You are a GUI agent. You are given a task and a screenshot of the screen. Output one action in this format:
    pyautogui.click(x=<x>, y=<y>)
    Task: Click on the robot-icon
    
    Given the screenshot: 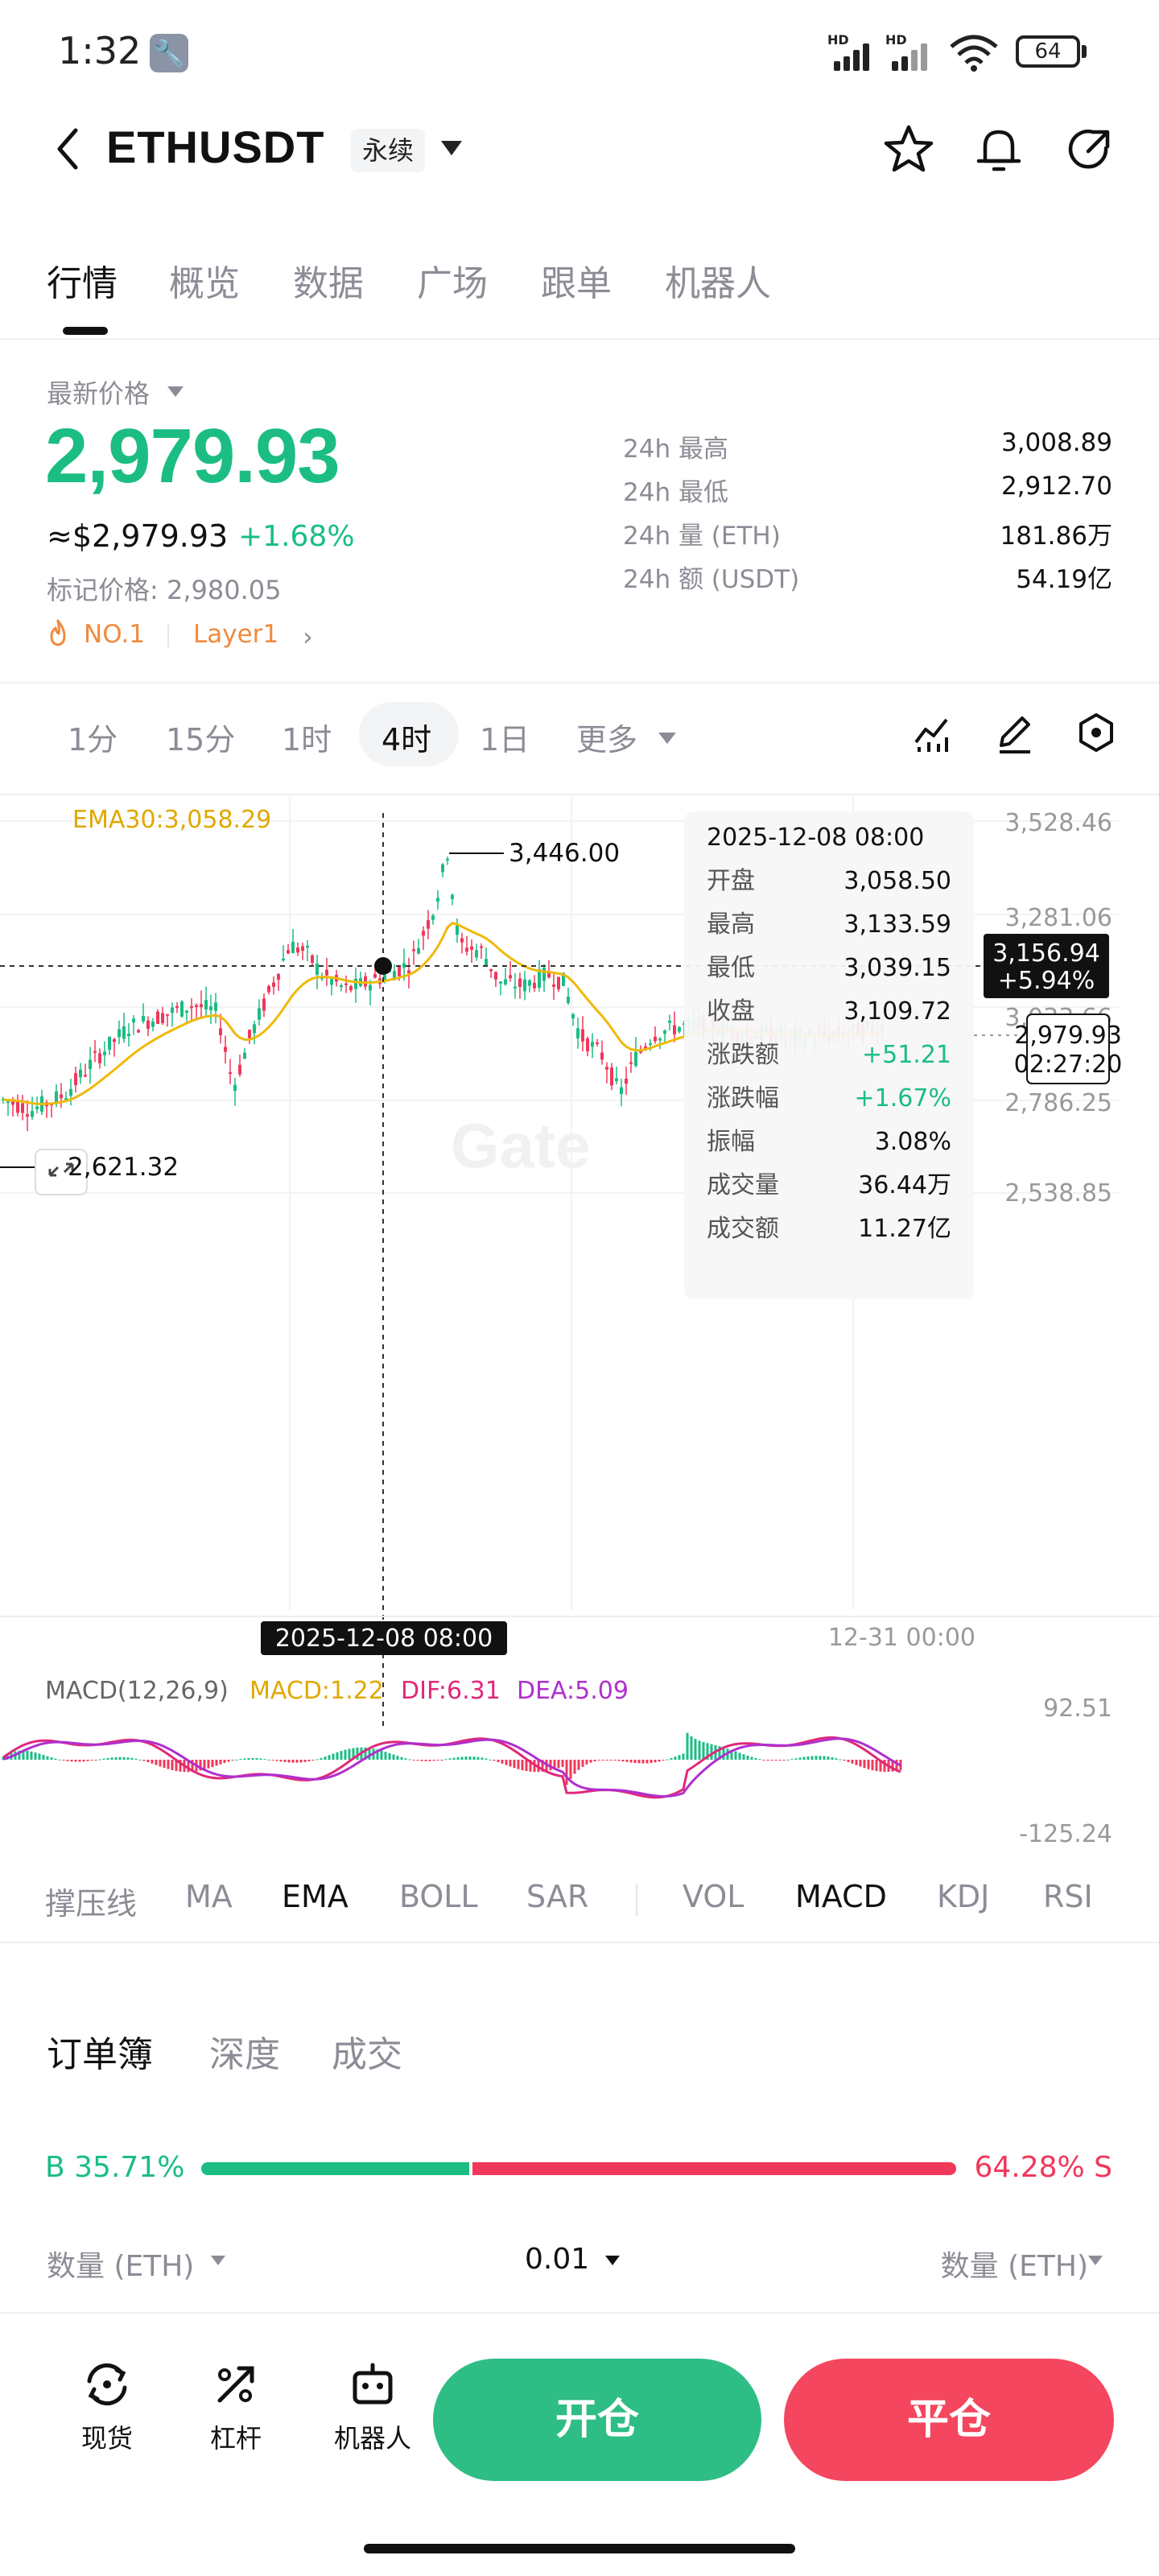 What is the action you would take?
    pyautogui.click(x=373, y=2384)
    